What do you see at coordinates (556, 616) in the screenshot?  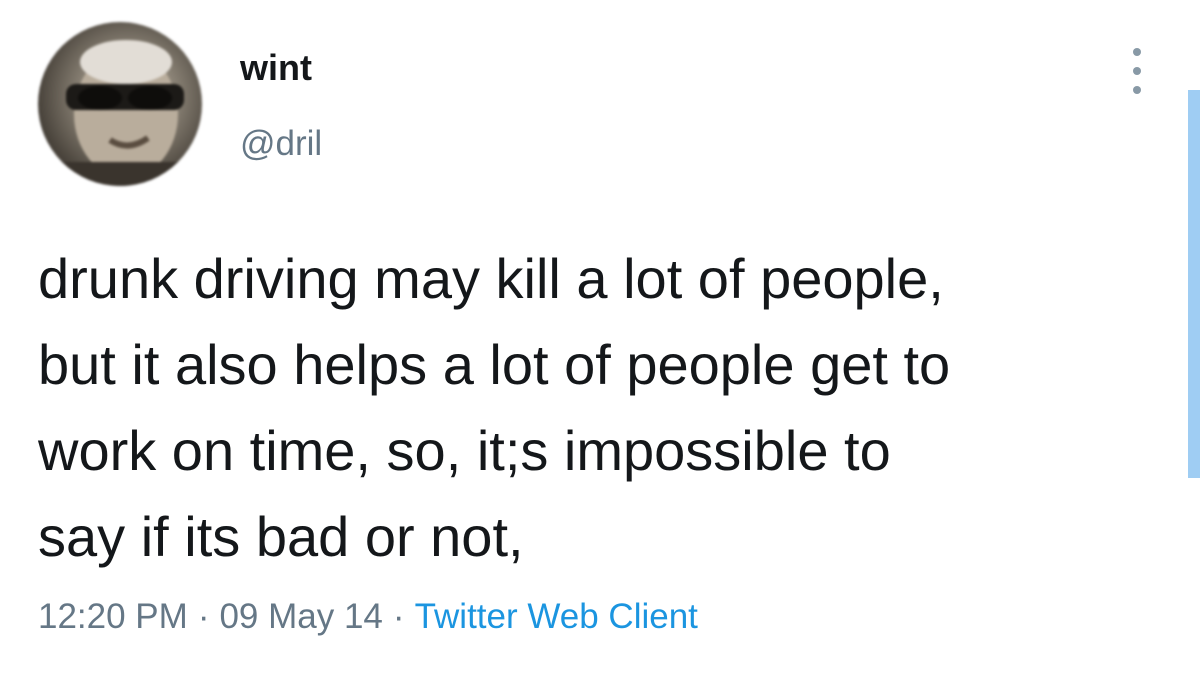 I see `tweet-source-link: Twitter Web Client` at bounding box center [556, 616].